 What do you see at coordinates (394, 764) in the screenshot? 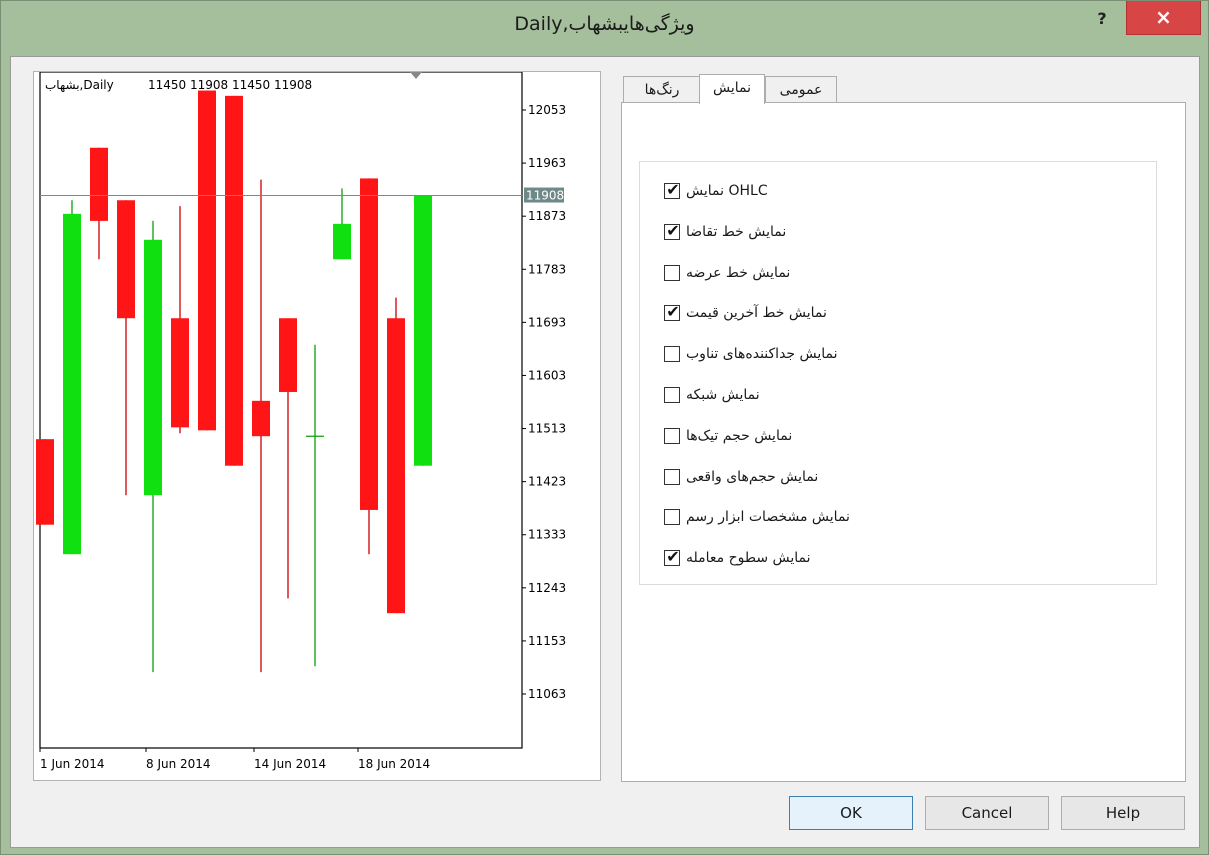
I see `x-tick-label: 18 Jun 2014` at bounding box center [394, 764].